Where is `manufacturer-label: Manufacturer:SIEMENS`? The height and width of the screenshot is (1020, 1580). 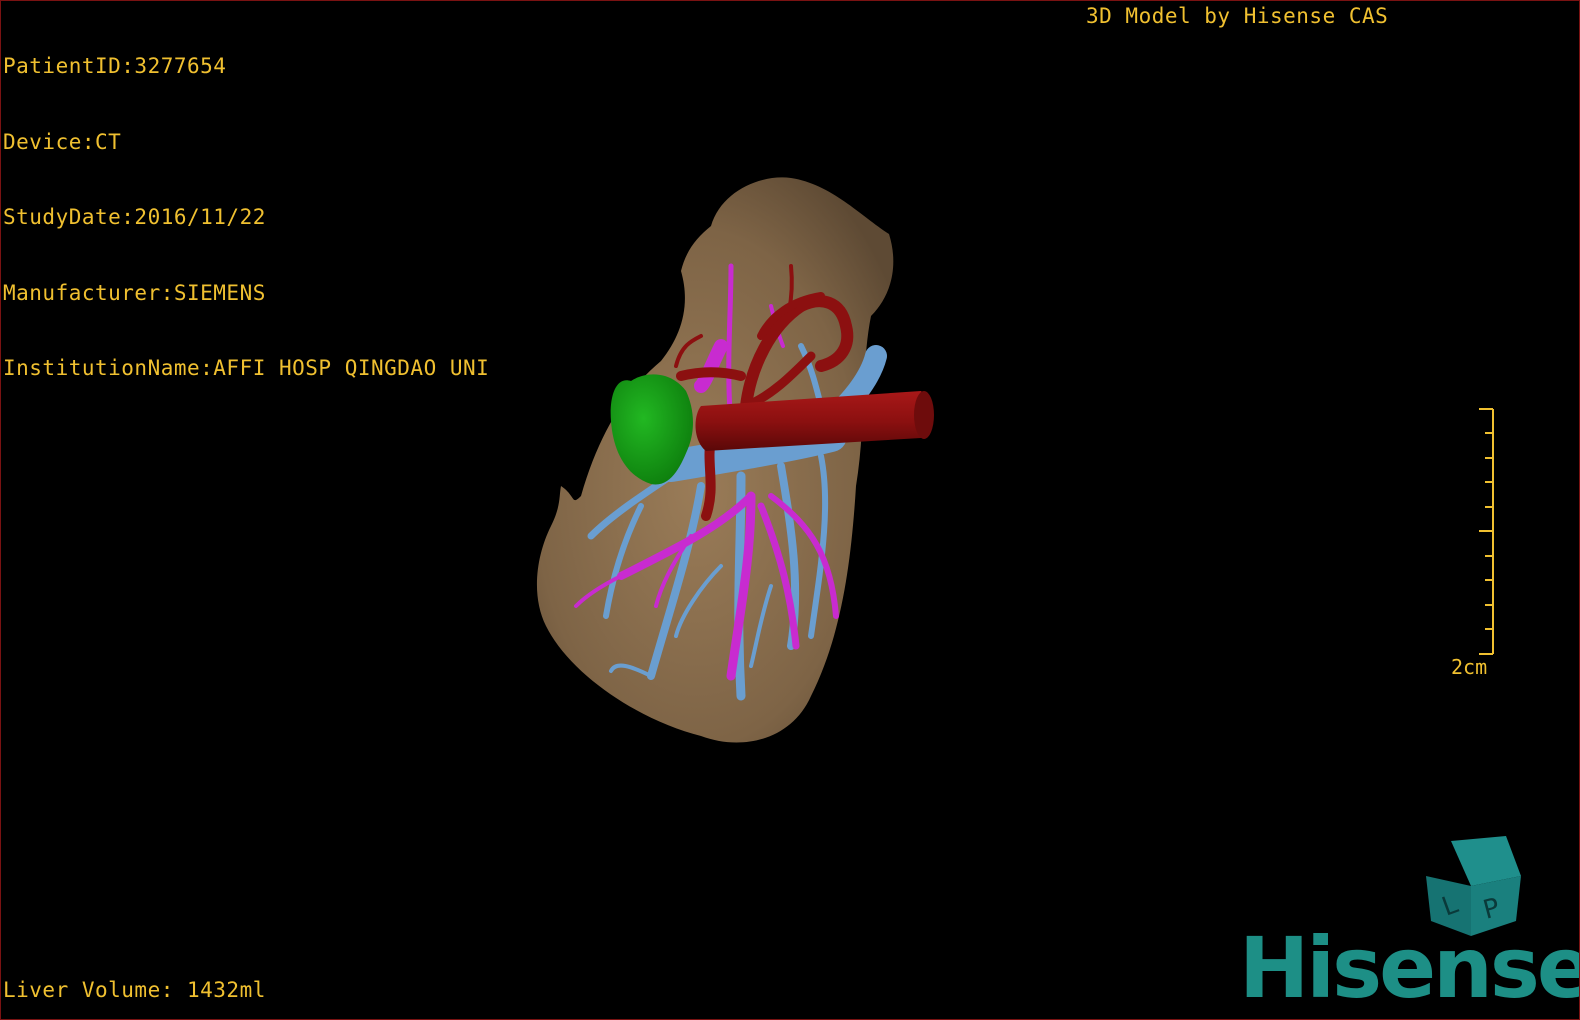
manufacturer-label: Manufacturer:SIEMENS is located at coordinates (134, 292).